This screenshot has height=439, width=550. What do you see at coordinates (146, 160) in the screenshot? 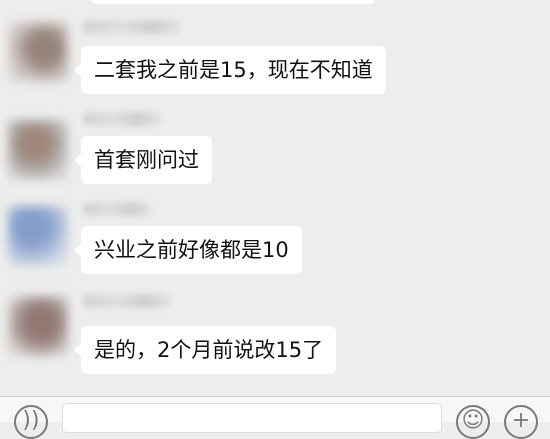
I see `message-text: 首套刚问过` at bounding box center [146, 160].